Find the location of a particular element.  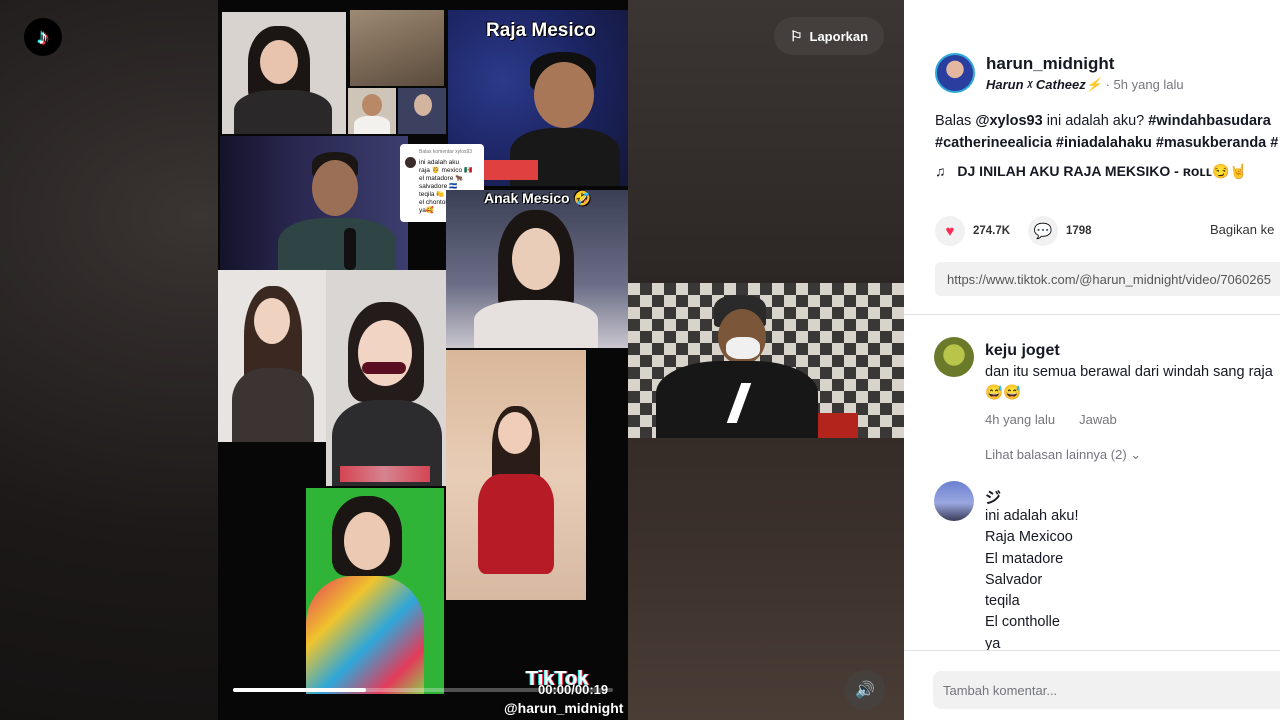

comment-count: 1798 is located at coordinates (1079, 231).